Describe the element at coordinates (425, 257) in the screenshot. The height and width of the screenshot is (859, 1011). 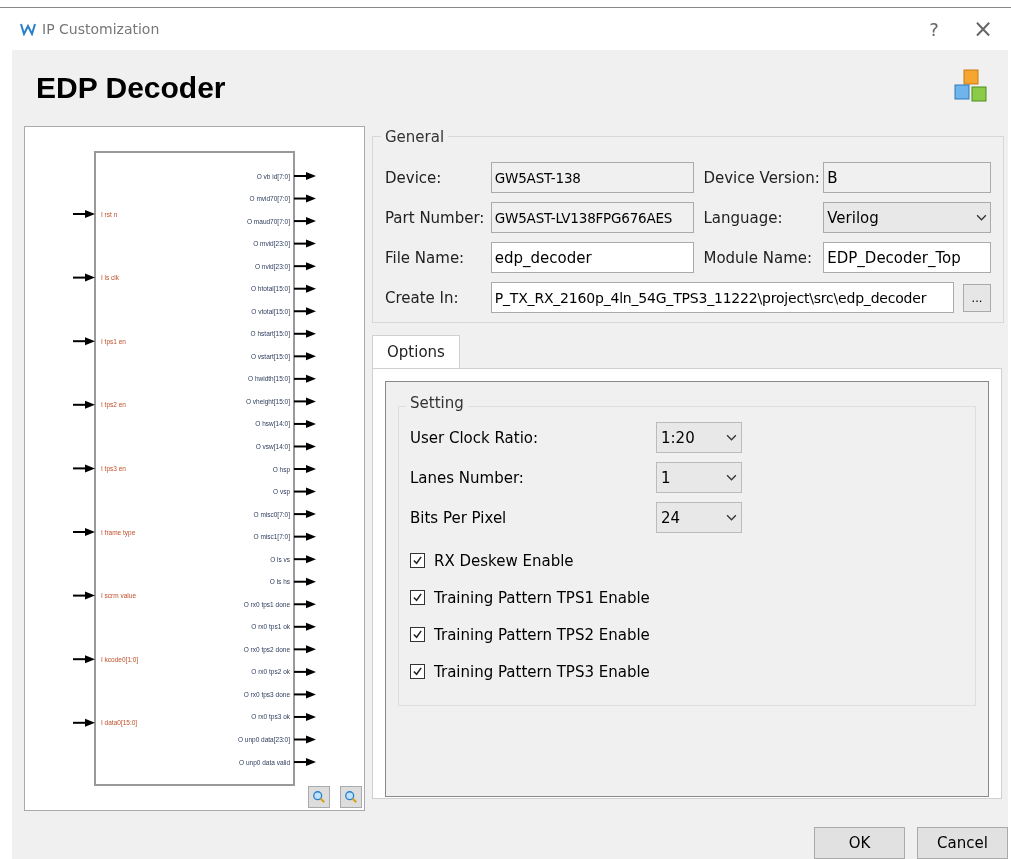
I see `field-label: File Name:` at that location.